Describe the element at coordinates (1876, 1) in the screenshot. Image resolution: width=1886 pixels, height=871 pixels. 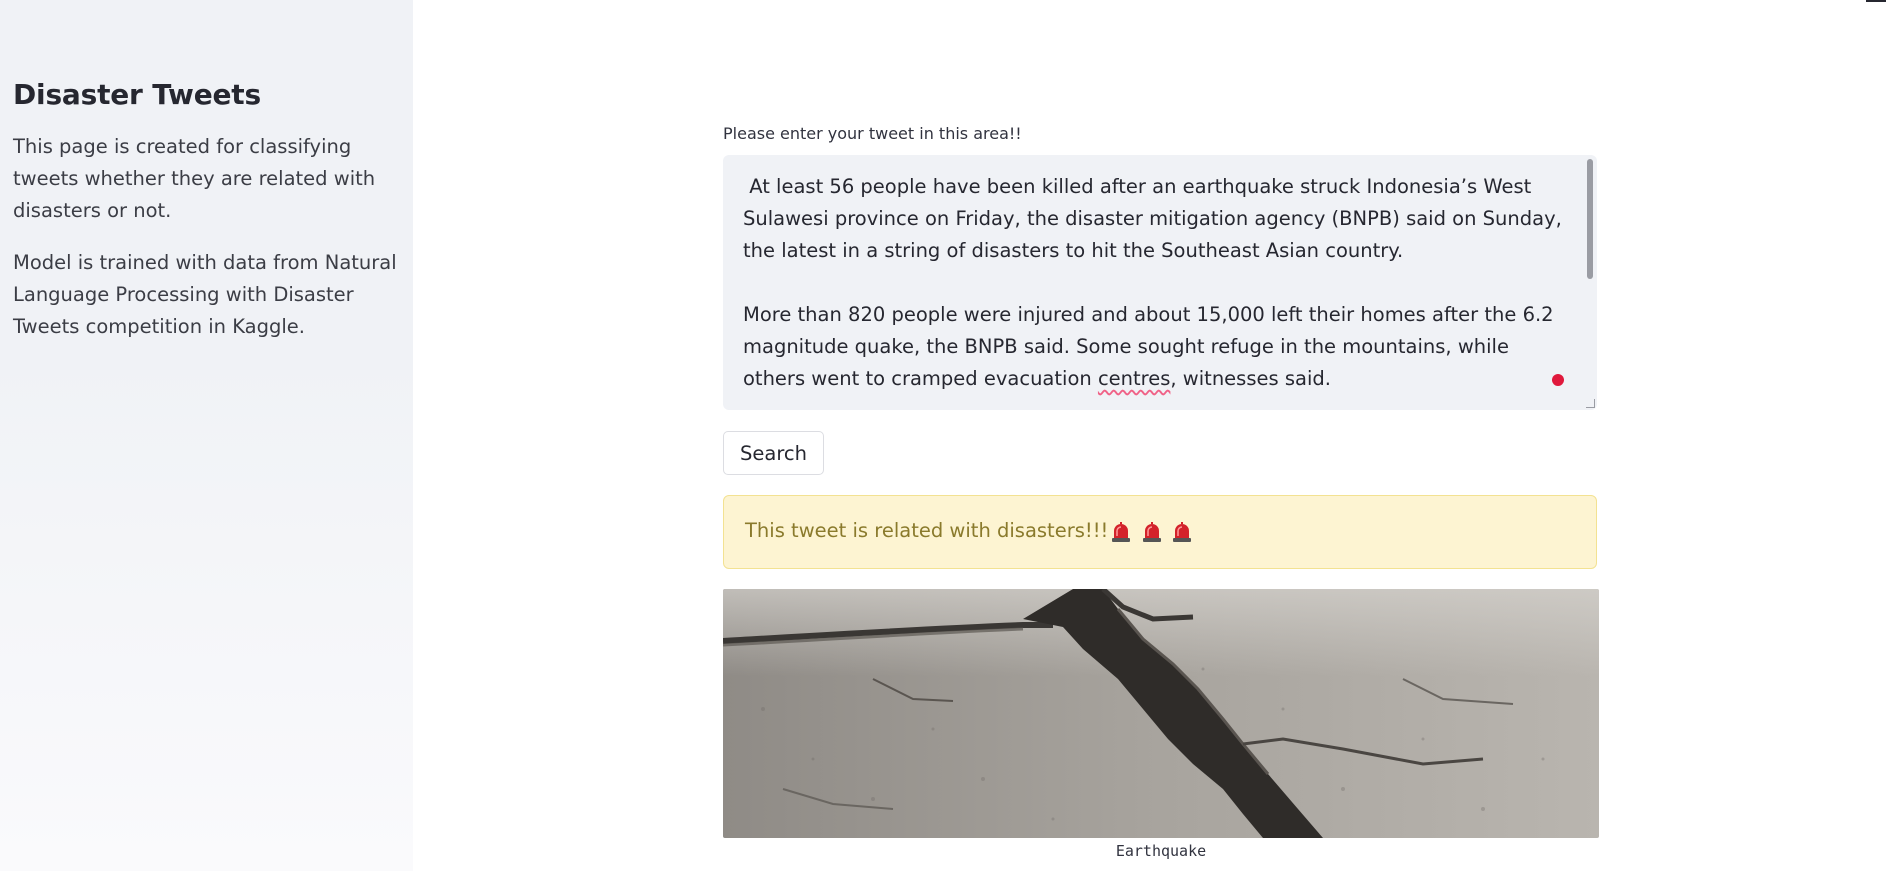
I see `corner-indicator` at that location.